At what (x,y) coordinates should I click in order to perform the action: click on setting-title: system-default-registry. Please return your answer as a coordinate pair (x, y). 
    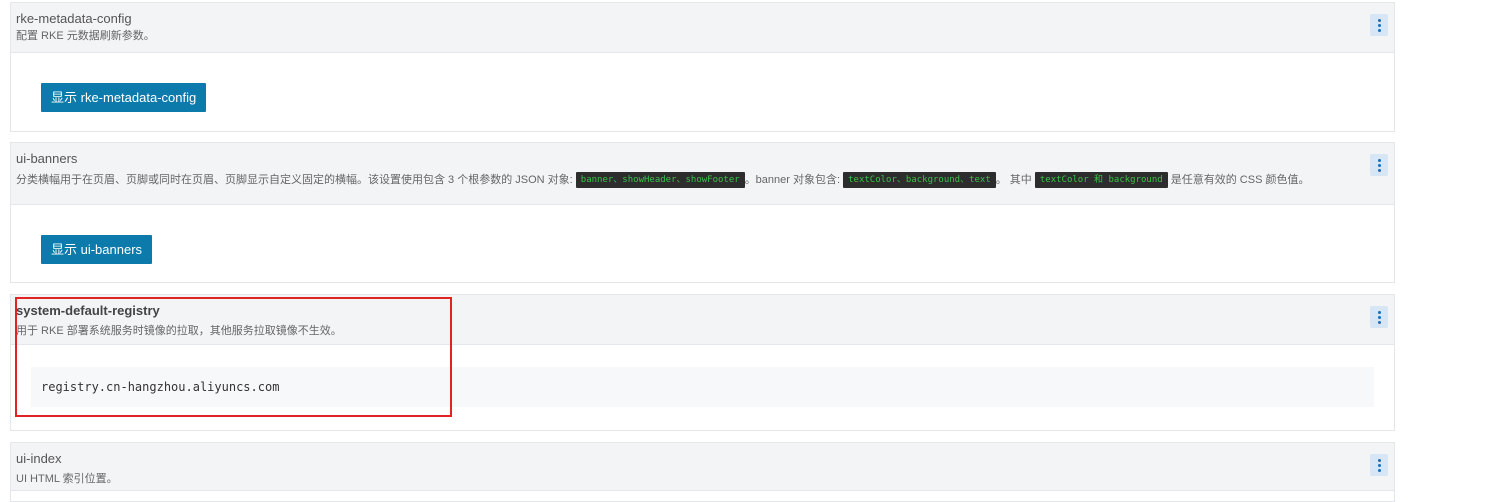
    Looking at the image, I should click on (88, 310).